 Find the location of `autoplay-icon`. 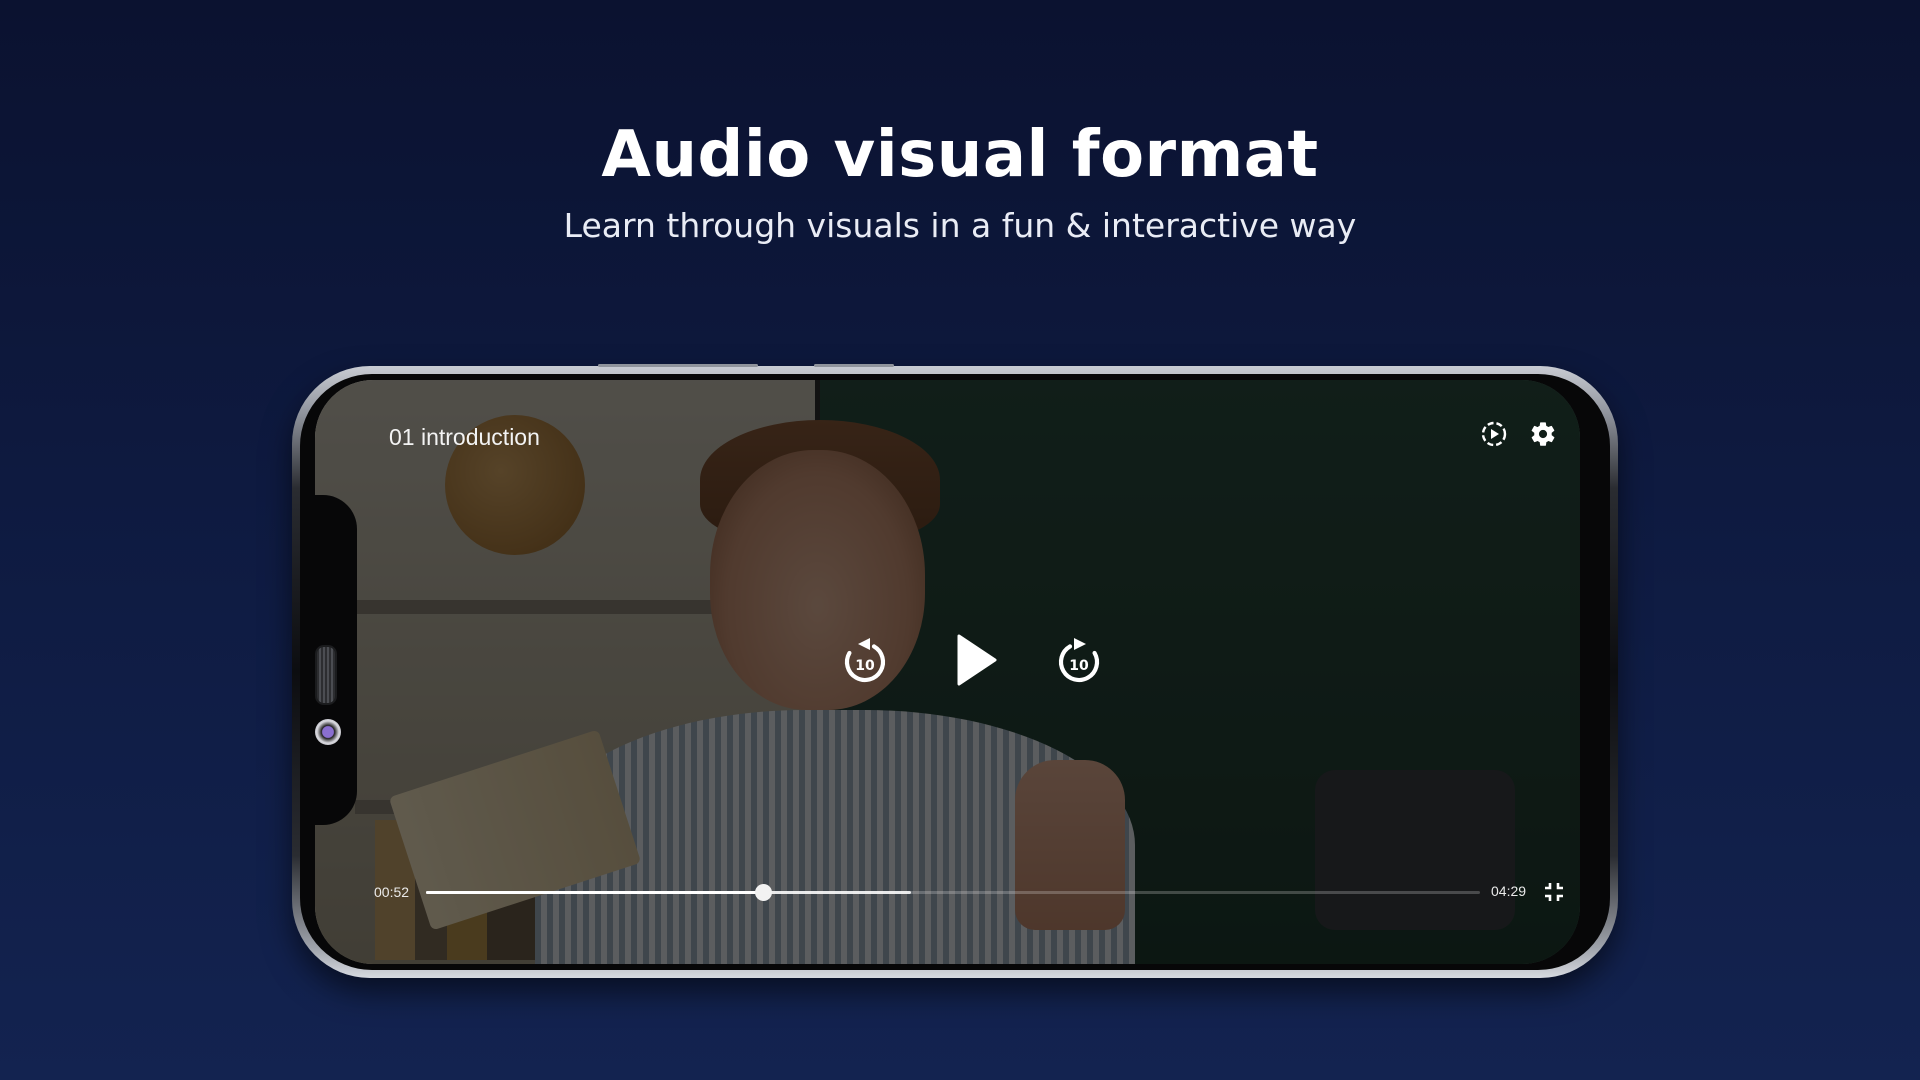

autoplay-icon is located at coordinates (1494, 434).